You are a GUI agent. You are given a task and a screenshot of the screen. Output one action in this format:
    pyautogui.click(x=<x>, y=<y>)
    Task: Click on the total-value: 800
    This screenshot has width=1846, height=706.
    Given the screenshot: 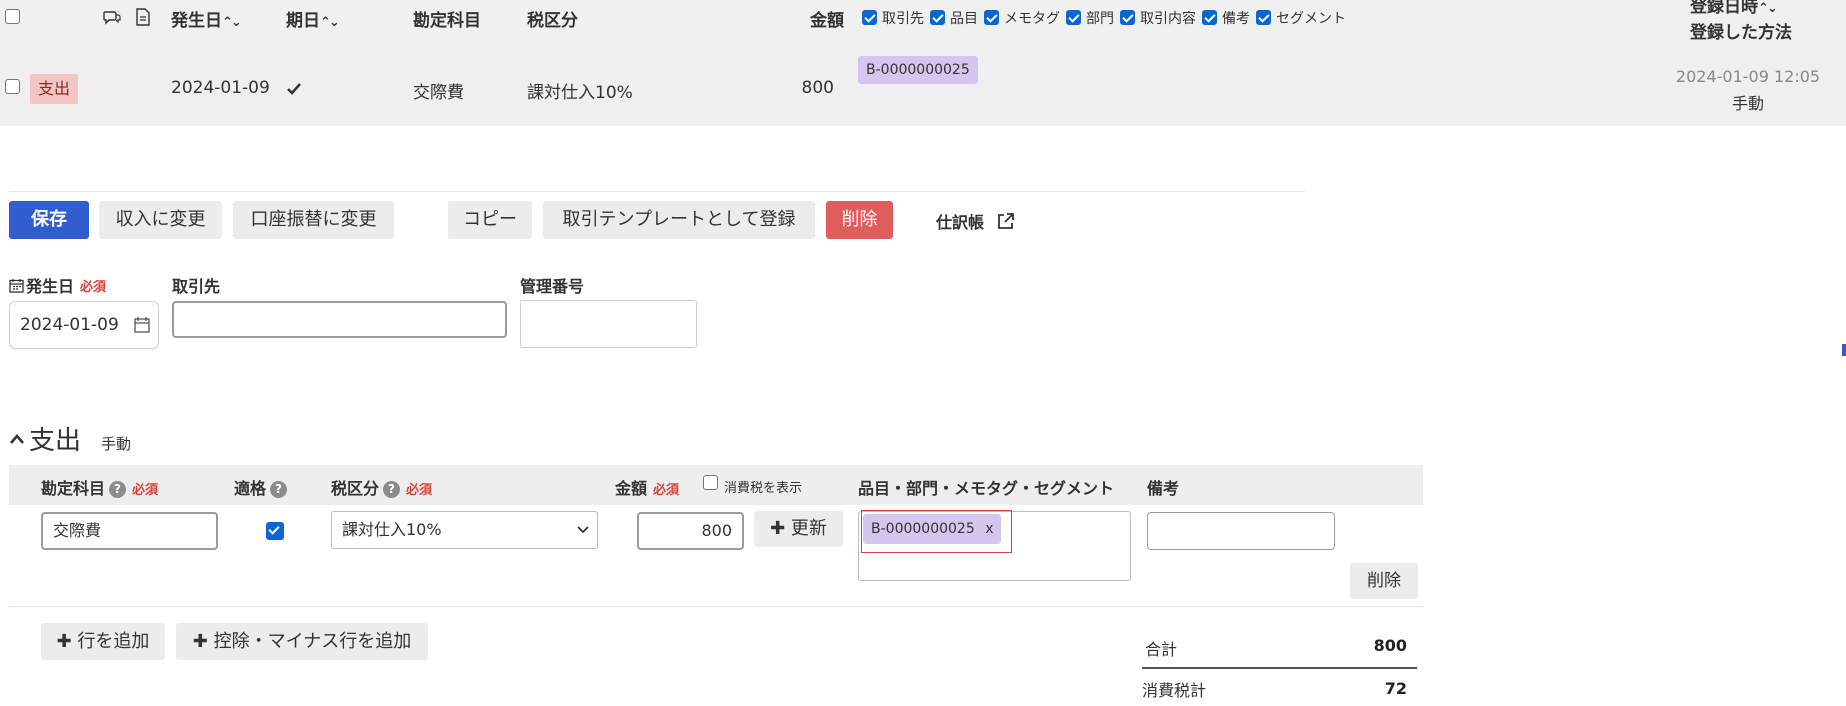 What is the action you would take?
    pyautogui.click(x=1390, y=645)
    